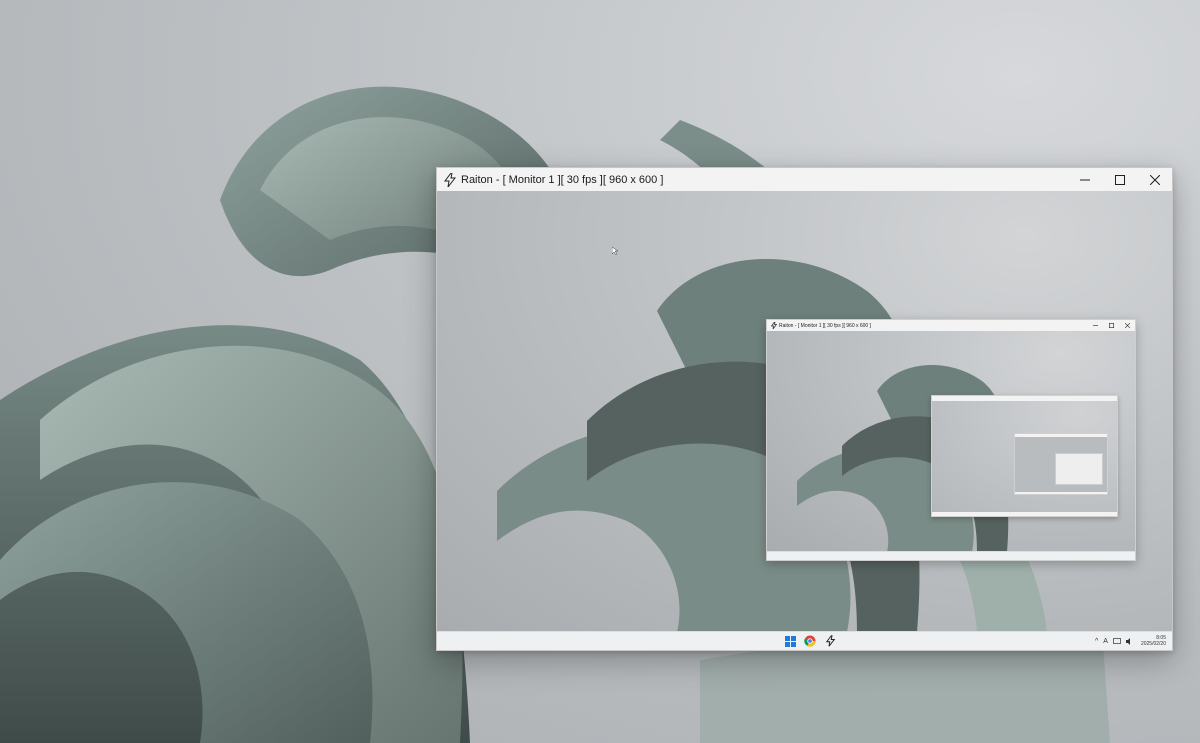 Image resolution: width=1200 pixels, height=743 pixels. I want to click on mouse-cursor, so click(615, 251).